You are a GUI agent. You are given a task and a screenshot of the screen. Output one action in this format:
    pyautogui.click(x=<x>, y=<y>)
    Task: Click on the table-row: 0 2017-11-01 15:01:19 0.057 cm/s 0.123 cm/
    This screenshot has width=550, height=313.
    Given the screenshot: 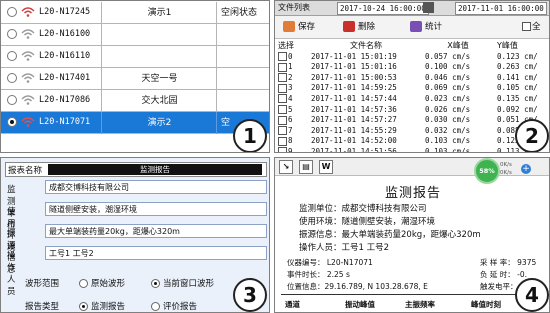 What is the action you would take?
    pyautogui.click(x=412, y=57)
    